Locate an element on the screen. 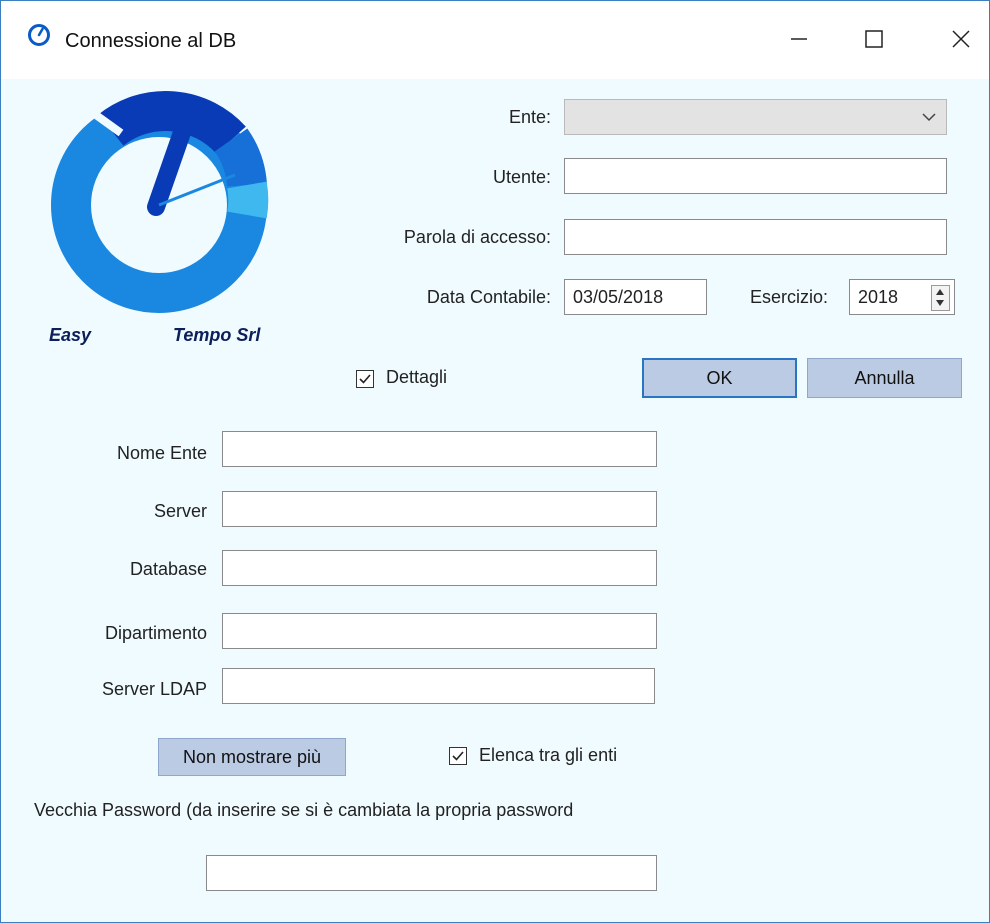 The width and height of the screenshot is (990, 923). non-mostrare-button: Non mostrare più is located at coordinates (252, 757).